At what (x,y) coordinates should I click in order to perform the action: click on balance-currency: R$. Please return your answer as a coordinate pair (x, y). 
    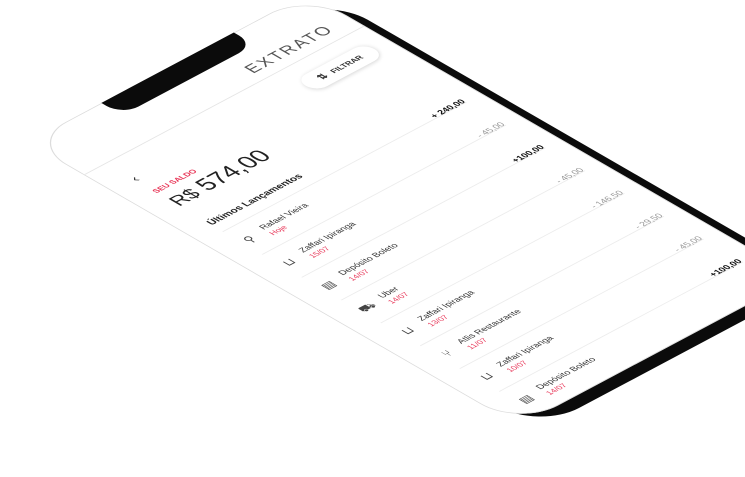
    Looking at the image, I should click on (185, 197).